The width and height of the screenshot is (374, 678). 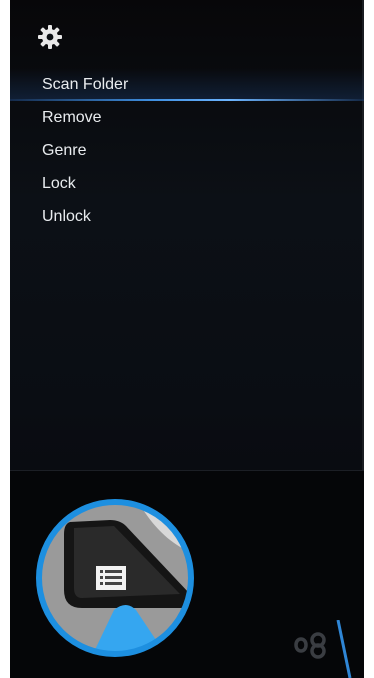 I want to click on menu-item-genre: Genre, so click(x=187, y=150).